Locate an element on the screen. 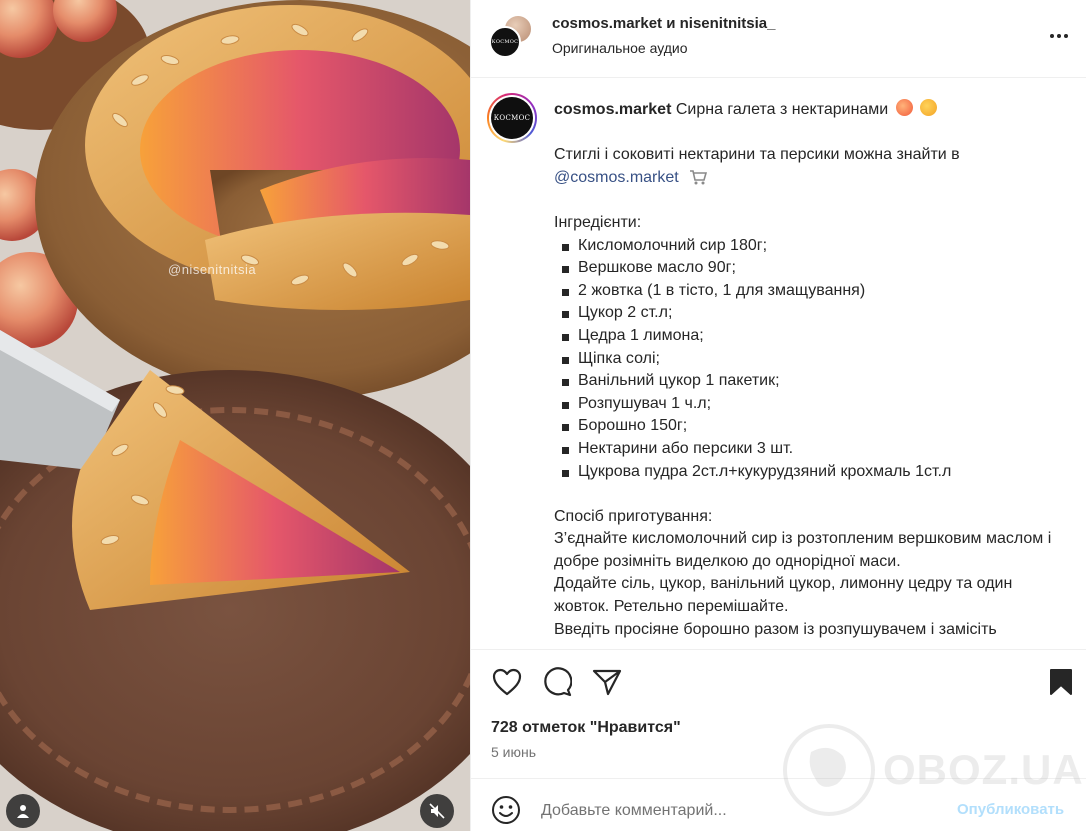 This screenshot has width=1086, height=831. smiling-face-emoji-icon is located at coordinates (929, 107).